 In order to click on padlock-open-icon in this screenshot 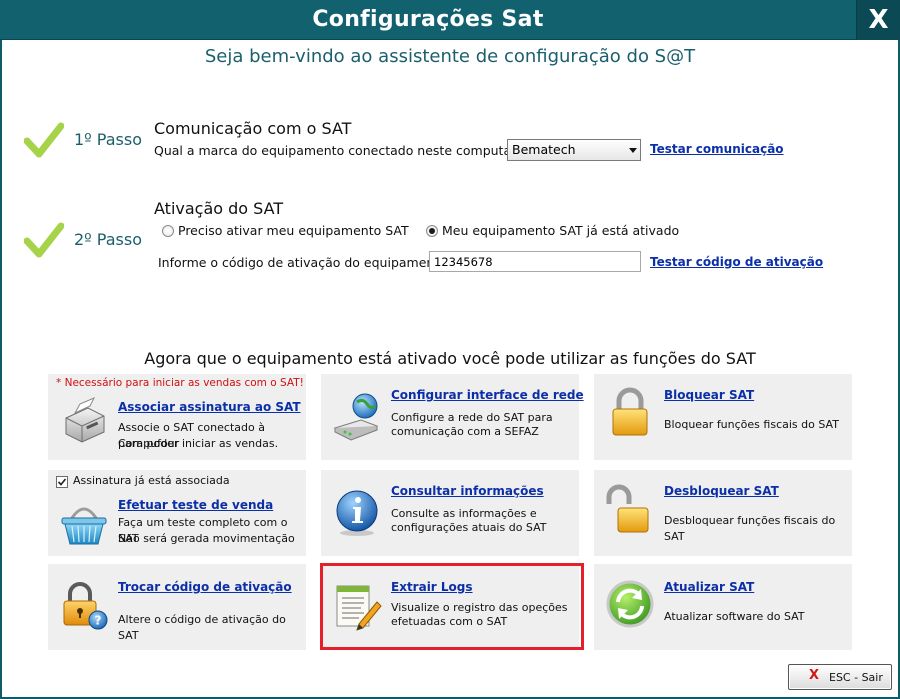, I will do `click(627, 508)`.